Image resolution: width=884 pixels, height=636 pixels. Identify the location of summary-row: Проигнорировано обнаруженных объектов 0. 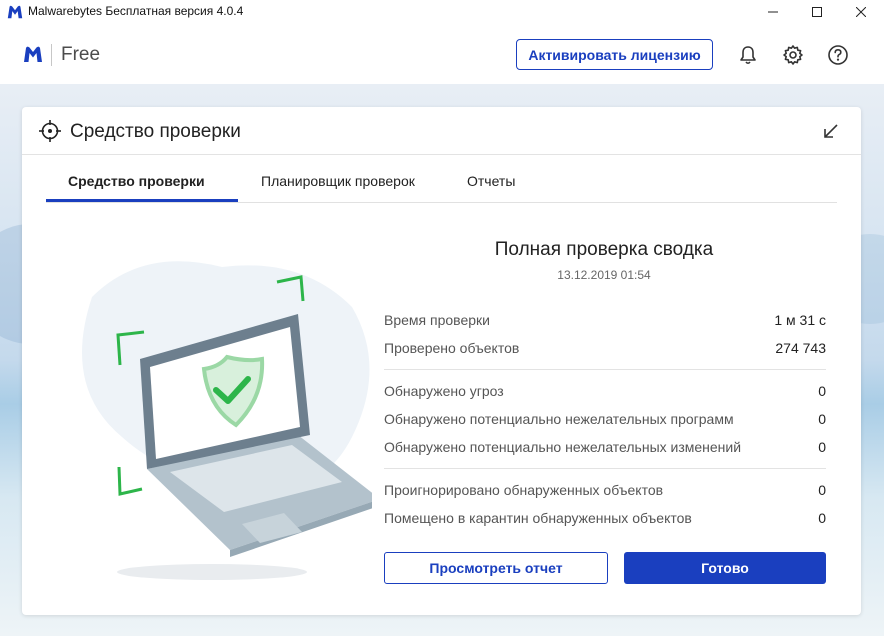
(605, 492).